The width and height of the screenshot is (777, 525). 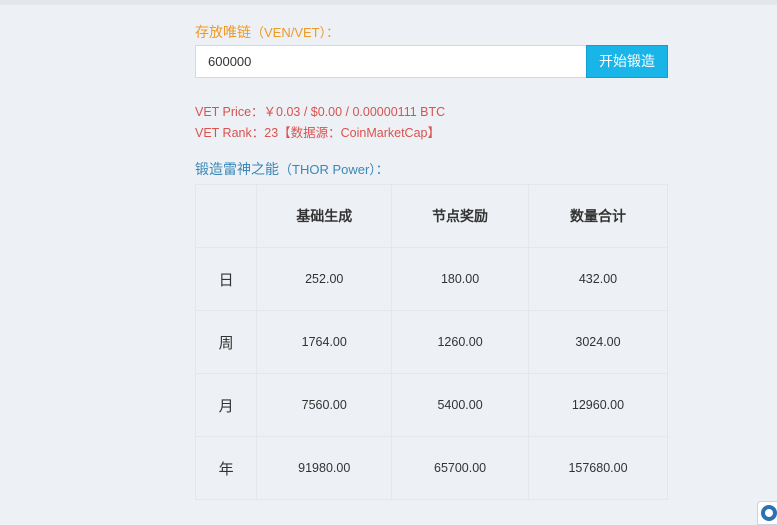 What do you see at coordinates (317, 133) in the screenshot?
I see `vet-rank: VET Rank：23【数据源：CoinMarketCap】` at bounding box center [317, 133].